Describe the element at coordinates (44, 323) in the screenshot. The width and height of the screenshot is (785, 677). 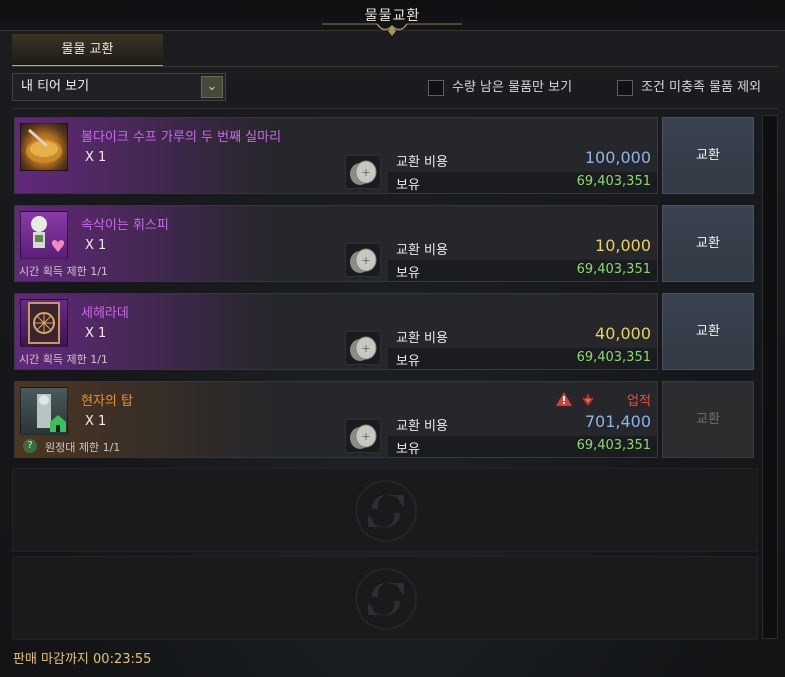
I see `card-icon` at that location.